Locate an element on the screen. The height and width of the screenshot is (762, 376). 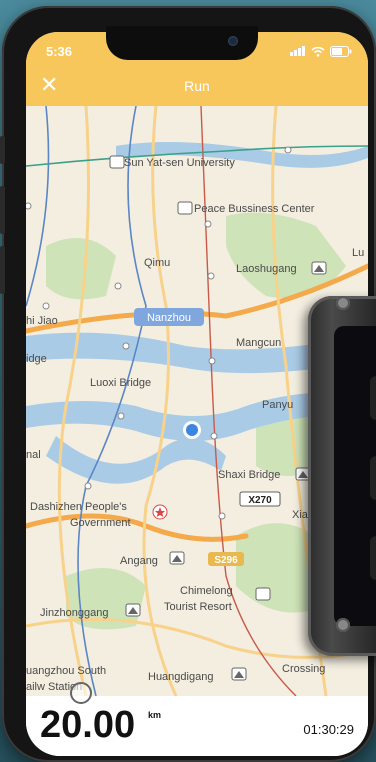
map-label: Mangcun is located at coordinates (258, 343).